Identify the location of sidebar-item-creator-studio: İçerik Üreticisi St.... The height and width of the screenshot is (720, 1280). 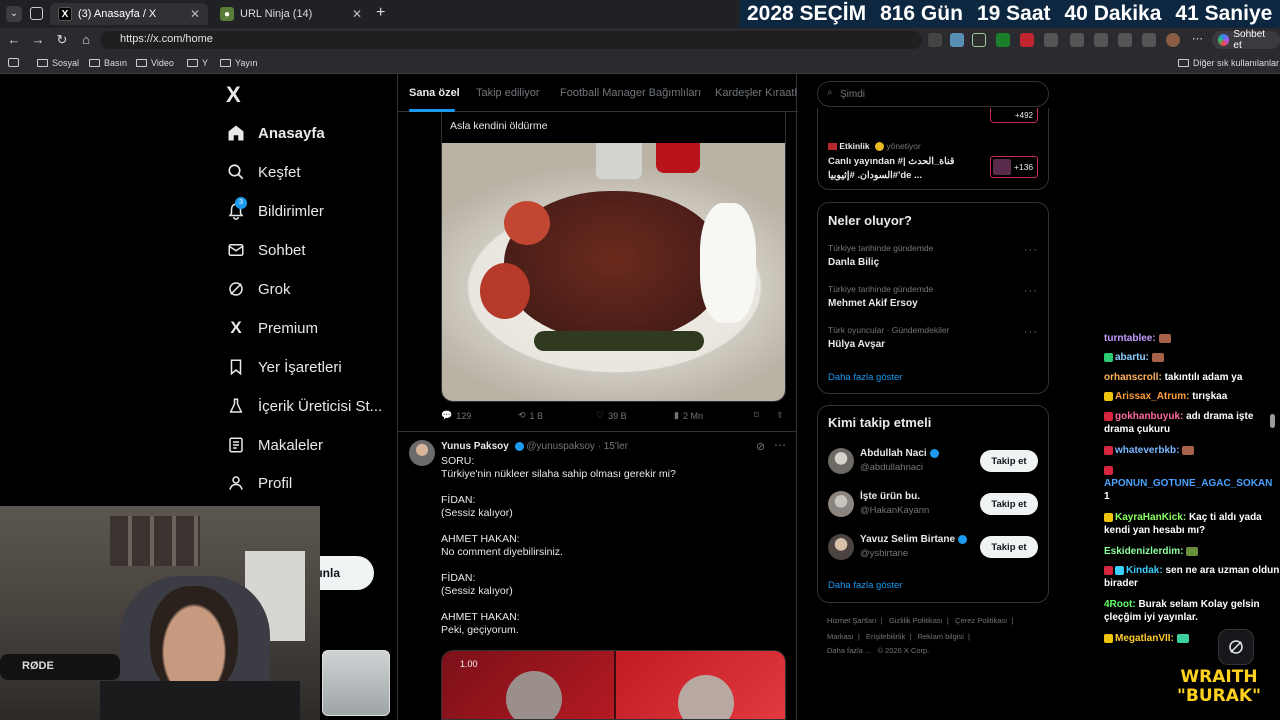
(304, 406).